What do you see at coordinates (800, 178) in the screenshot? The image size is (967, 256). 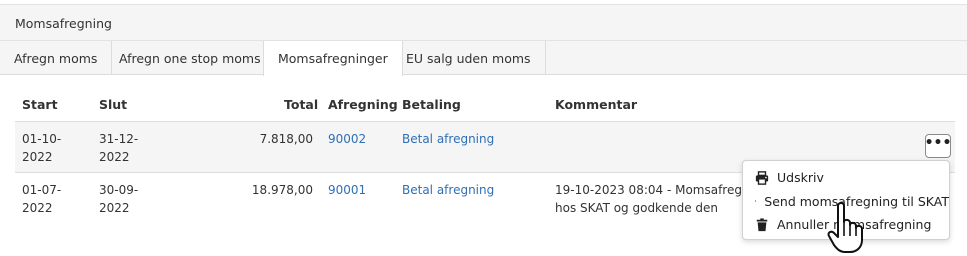 I see `menu-item-label: Udskriv` at bounding box center [800, 178].